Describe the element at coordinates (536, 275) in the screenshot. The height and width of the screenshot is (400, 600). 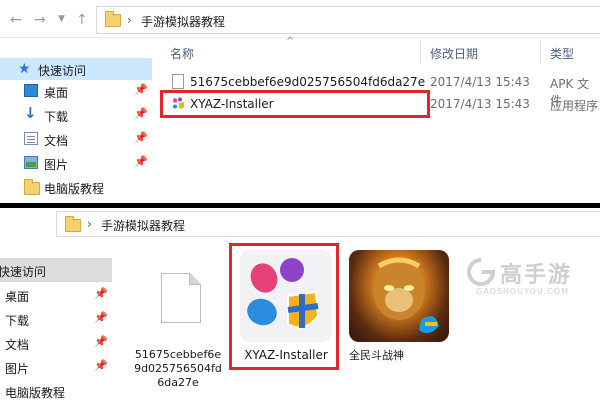
I see `watermark-brand: 高手游` at that location.